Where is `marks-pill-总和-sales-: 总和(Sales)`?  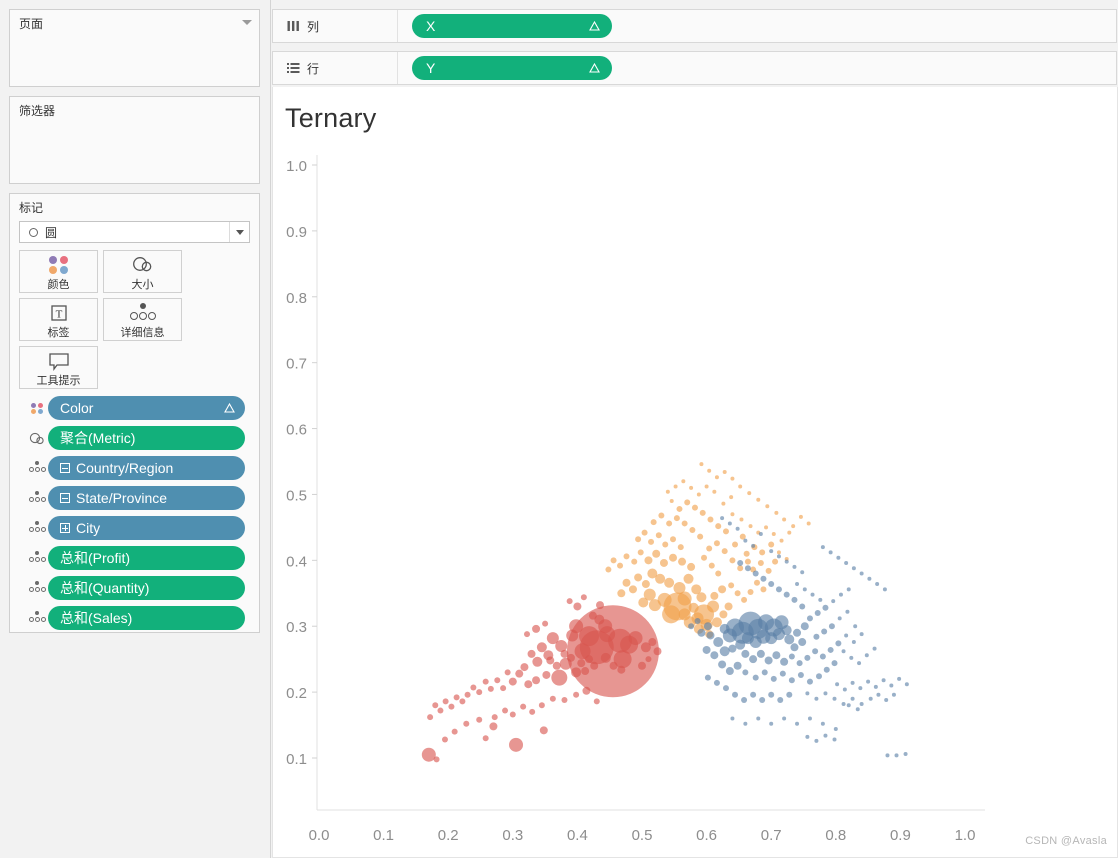 marks-pill-总和-sales-: 总和(Sales) is located at coordinates (146, 618).